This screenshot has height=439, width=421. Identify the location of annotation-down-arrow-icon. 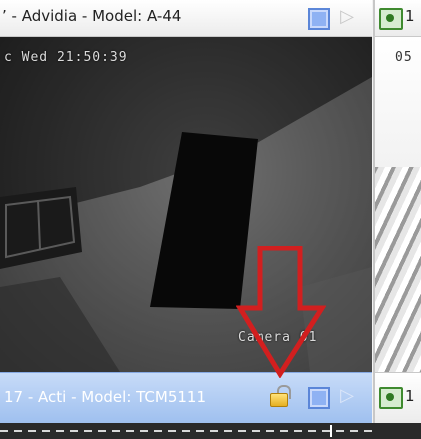
(281, 312).